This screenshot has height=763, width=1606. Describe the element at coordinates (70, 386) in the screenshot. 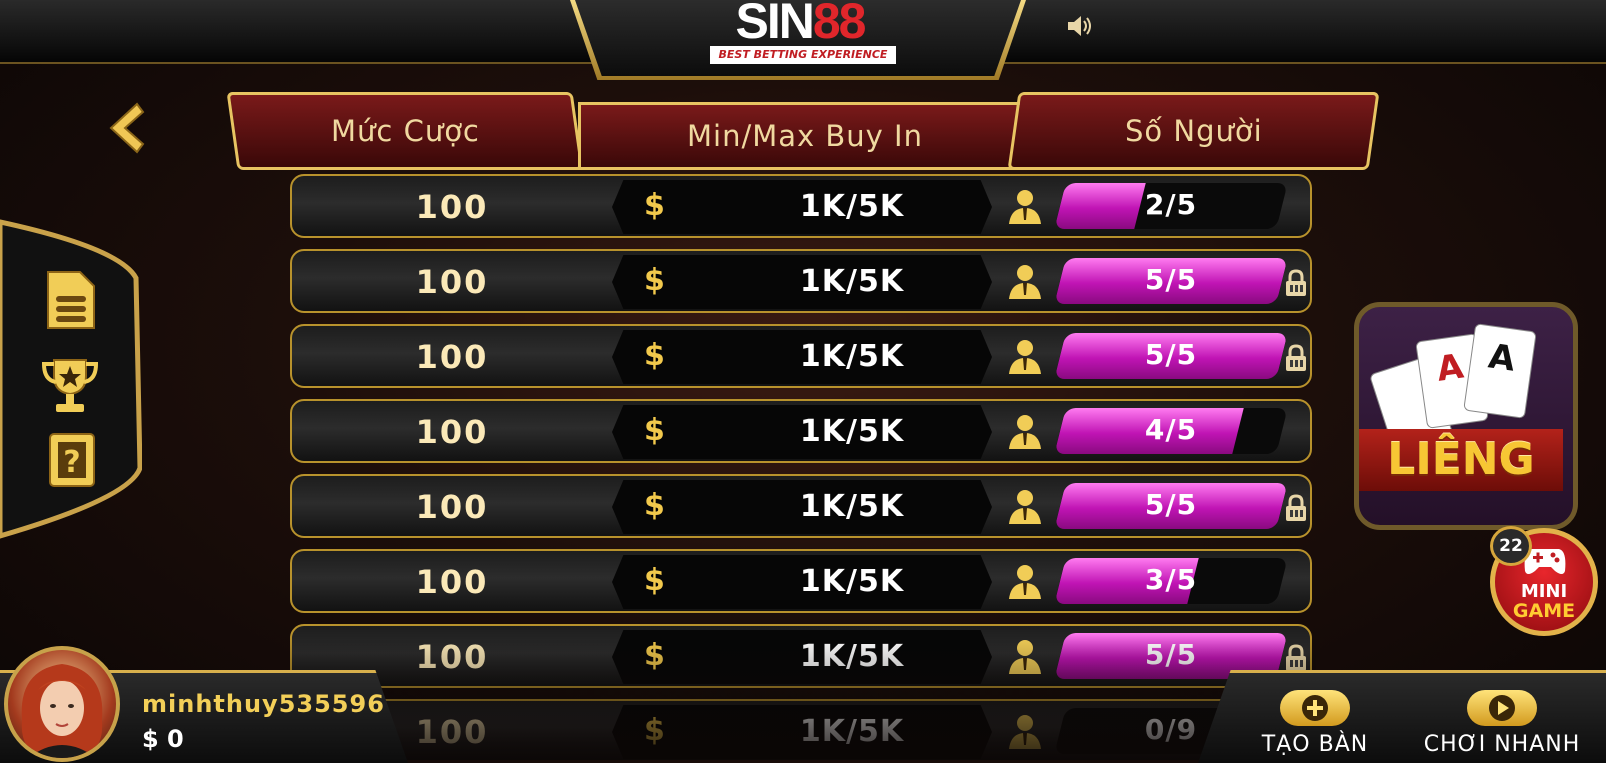

I see `trophy-icon` at that location.